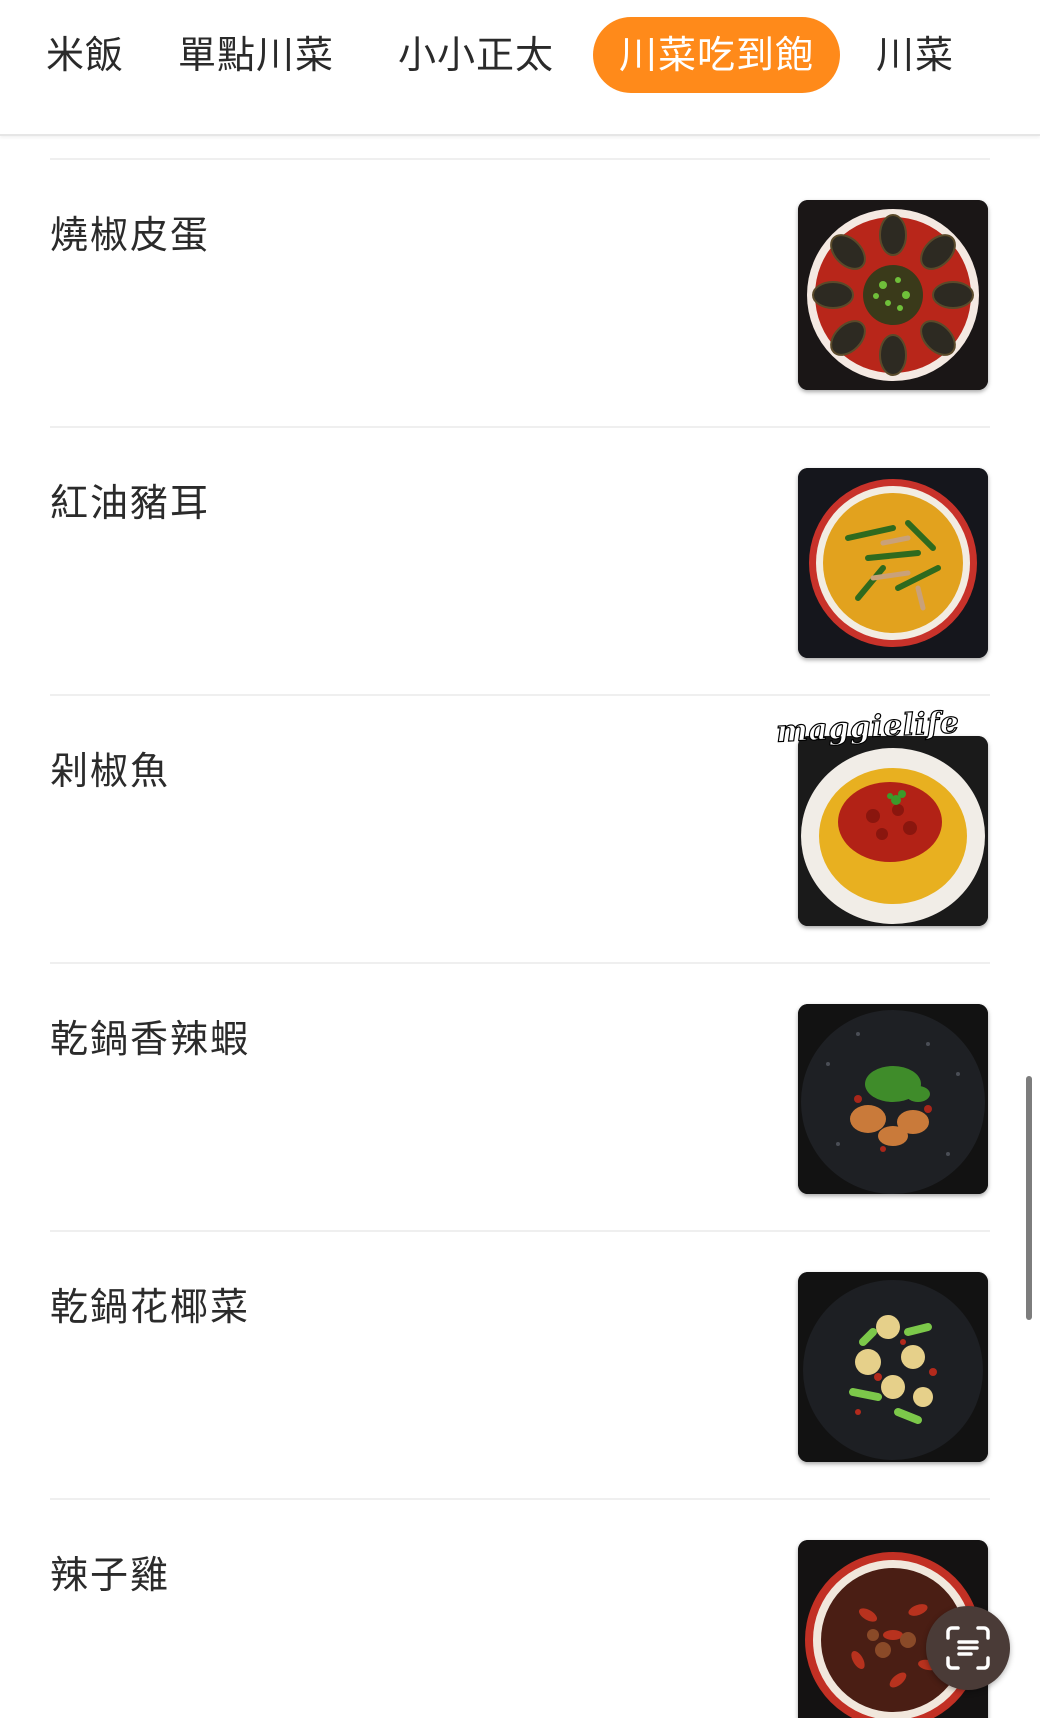 This screenshot has height=1718, width=1040. Describe the element at coordinates (130, 503) in the screenshot. I see `menu-item-name: 紅油豬耳` at that location.